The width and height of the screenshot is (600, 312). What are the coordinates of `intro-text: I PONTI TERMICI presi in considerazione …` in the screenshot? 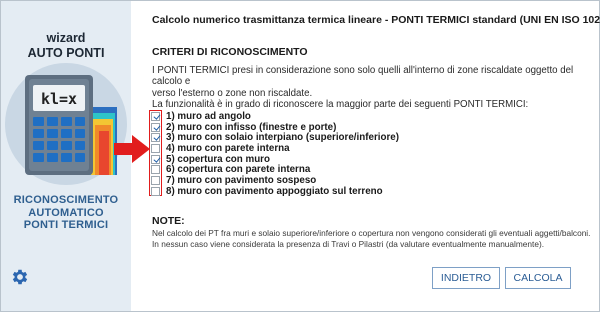 It's located at (372, 88).